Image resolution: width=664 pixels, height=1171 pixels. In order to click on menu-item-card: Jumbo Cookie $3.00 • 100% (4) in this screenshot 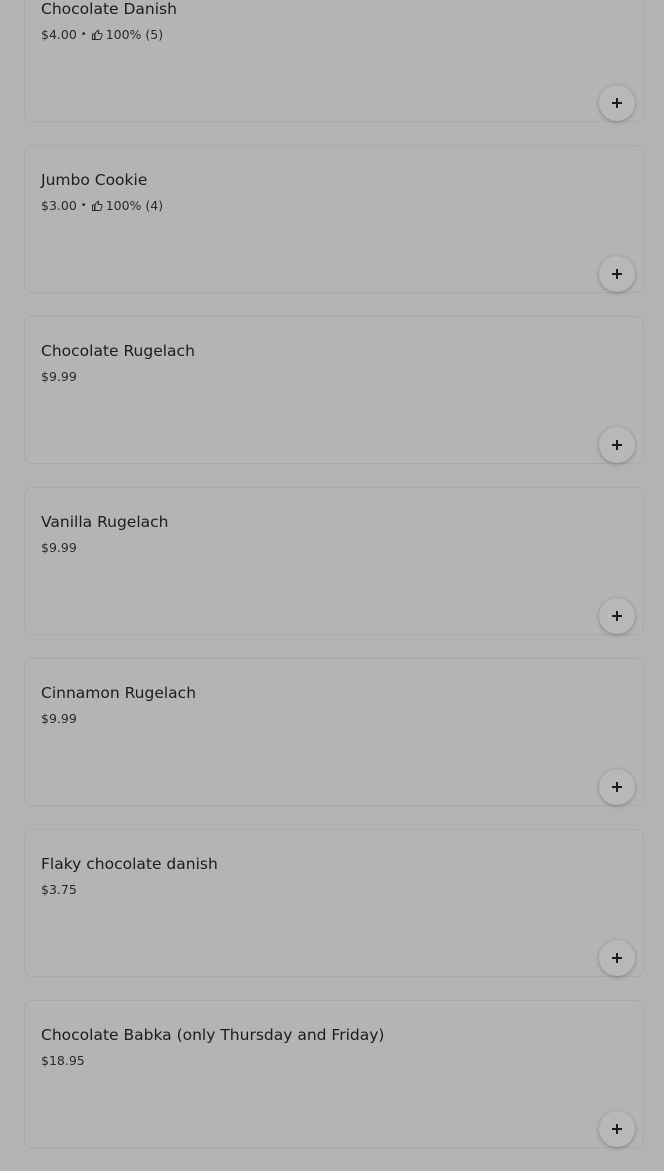, I will do `click(334, 219)`.